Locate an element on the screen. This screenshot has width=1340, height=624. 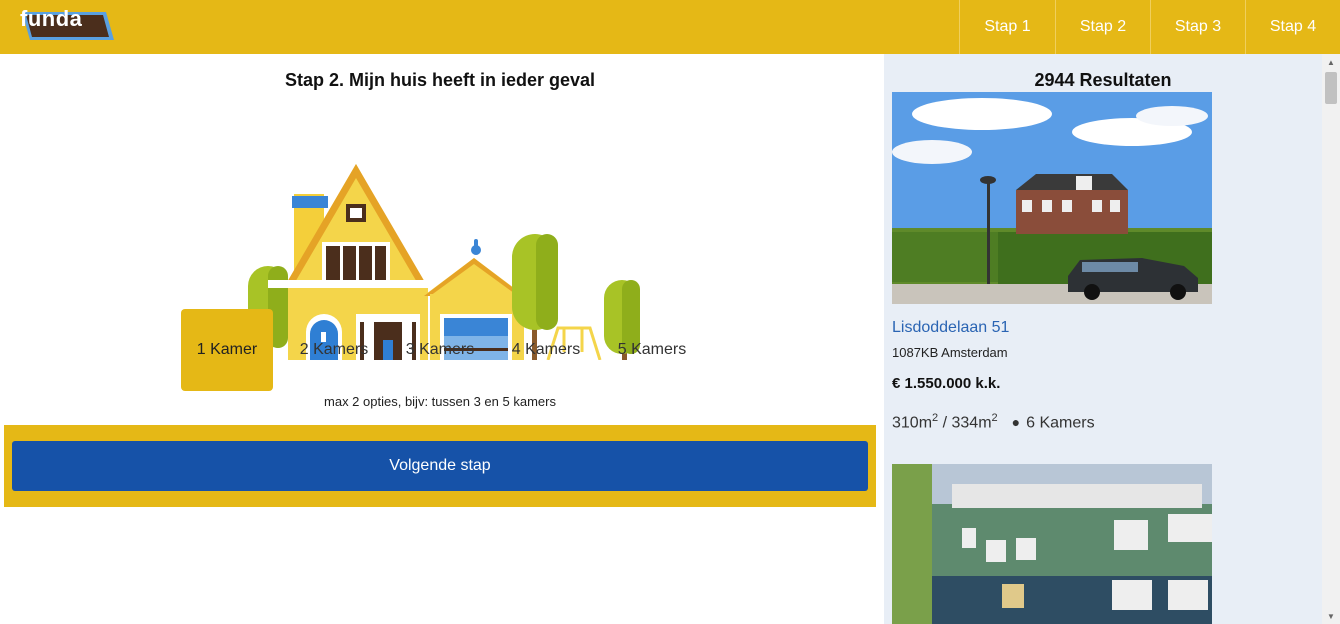
room-option-2: 2 Kamers is located at coordinates (334, 350).